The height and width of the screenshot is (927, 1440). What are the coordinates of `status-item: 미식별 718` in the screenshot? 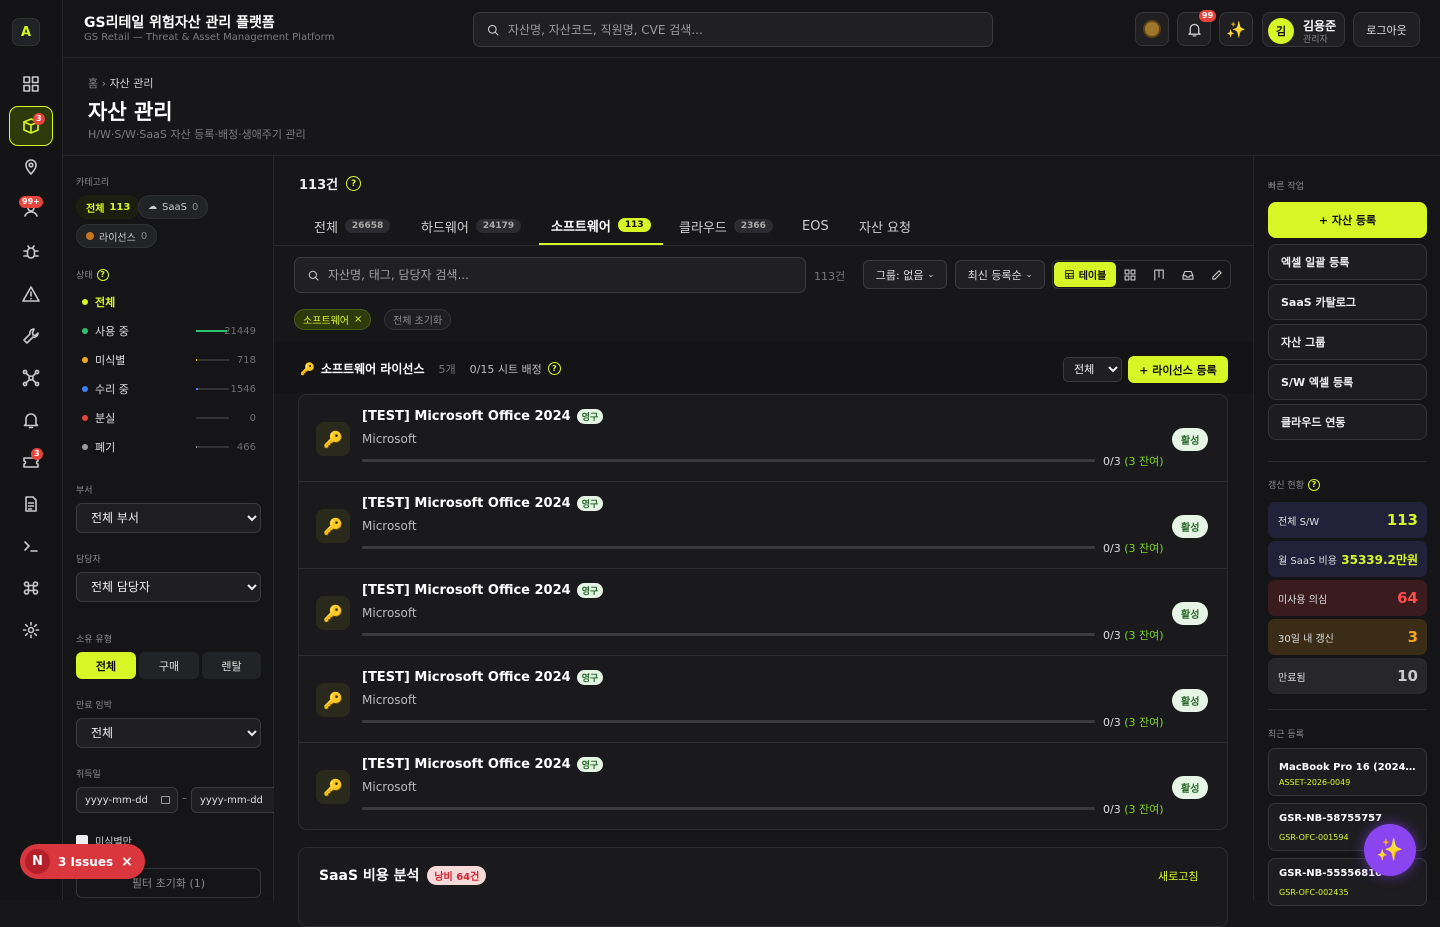 It's located at (171, 360).